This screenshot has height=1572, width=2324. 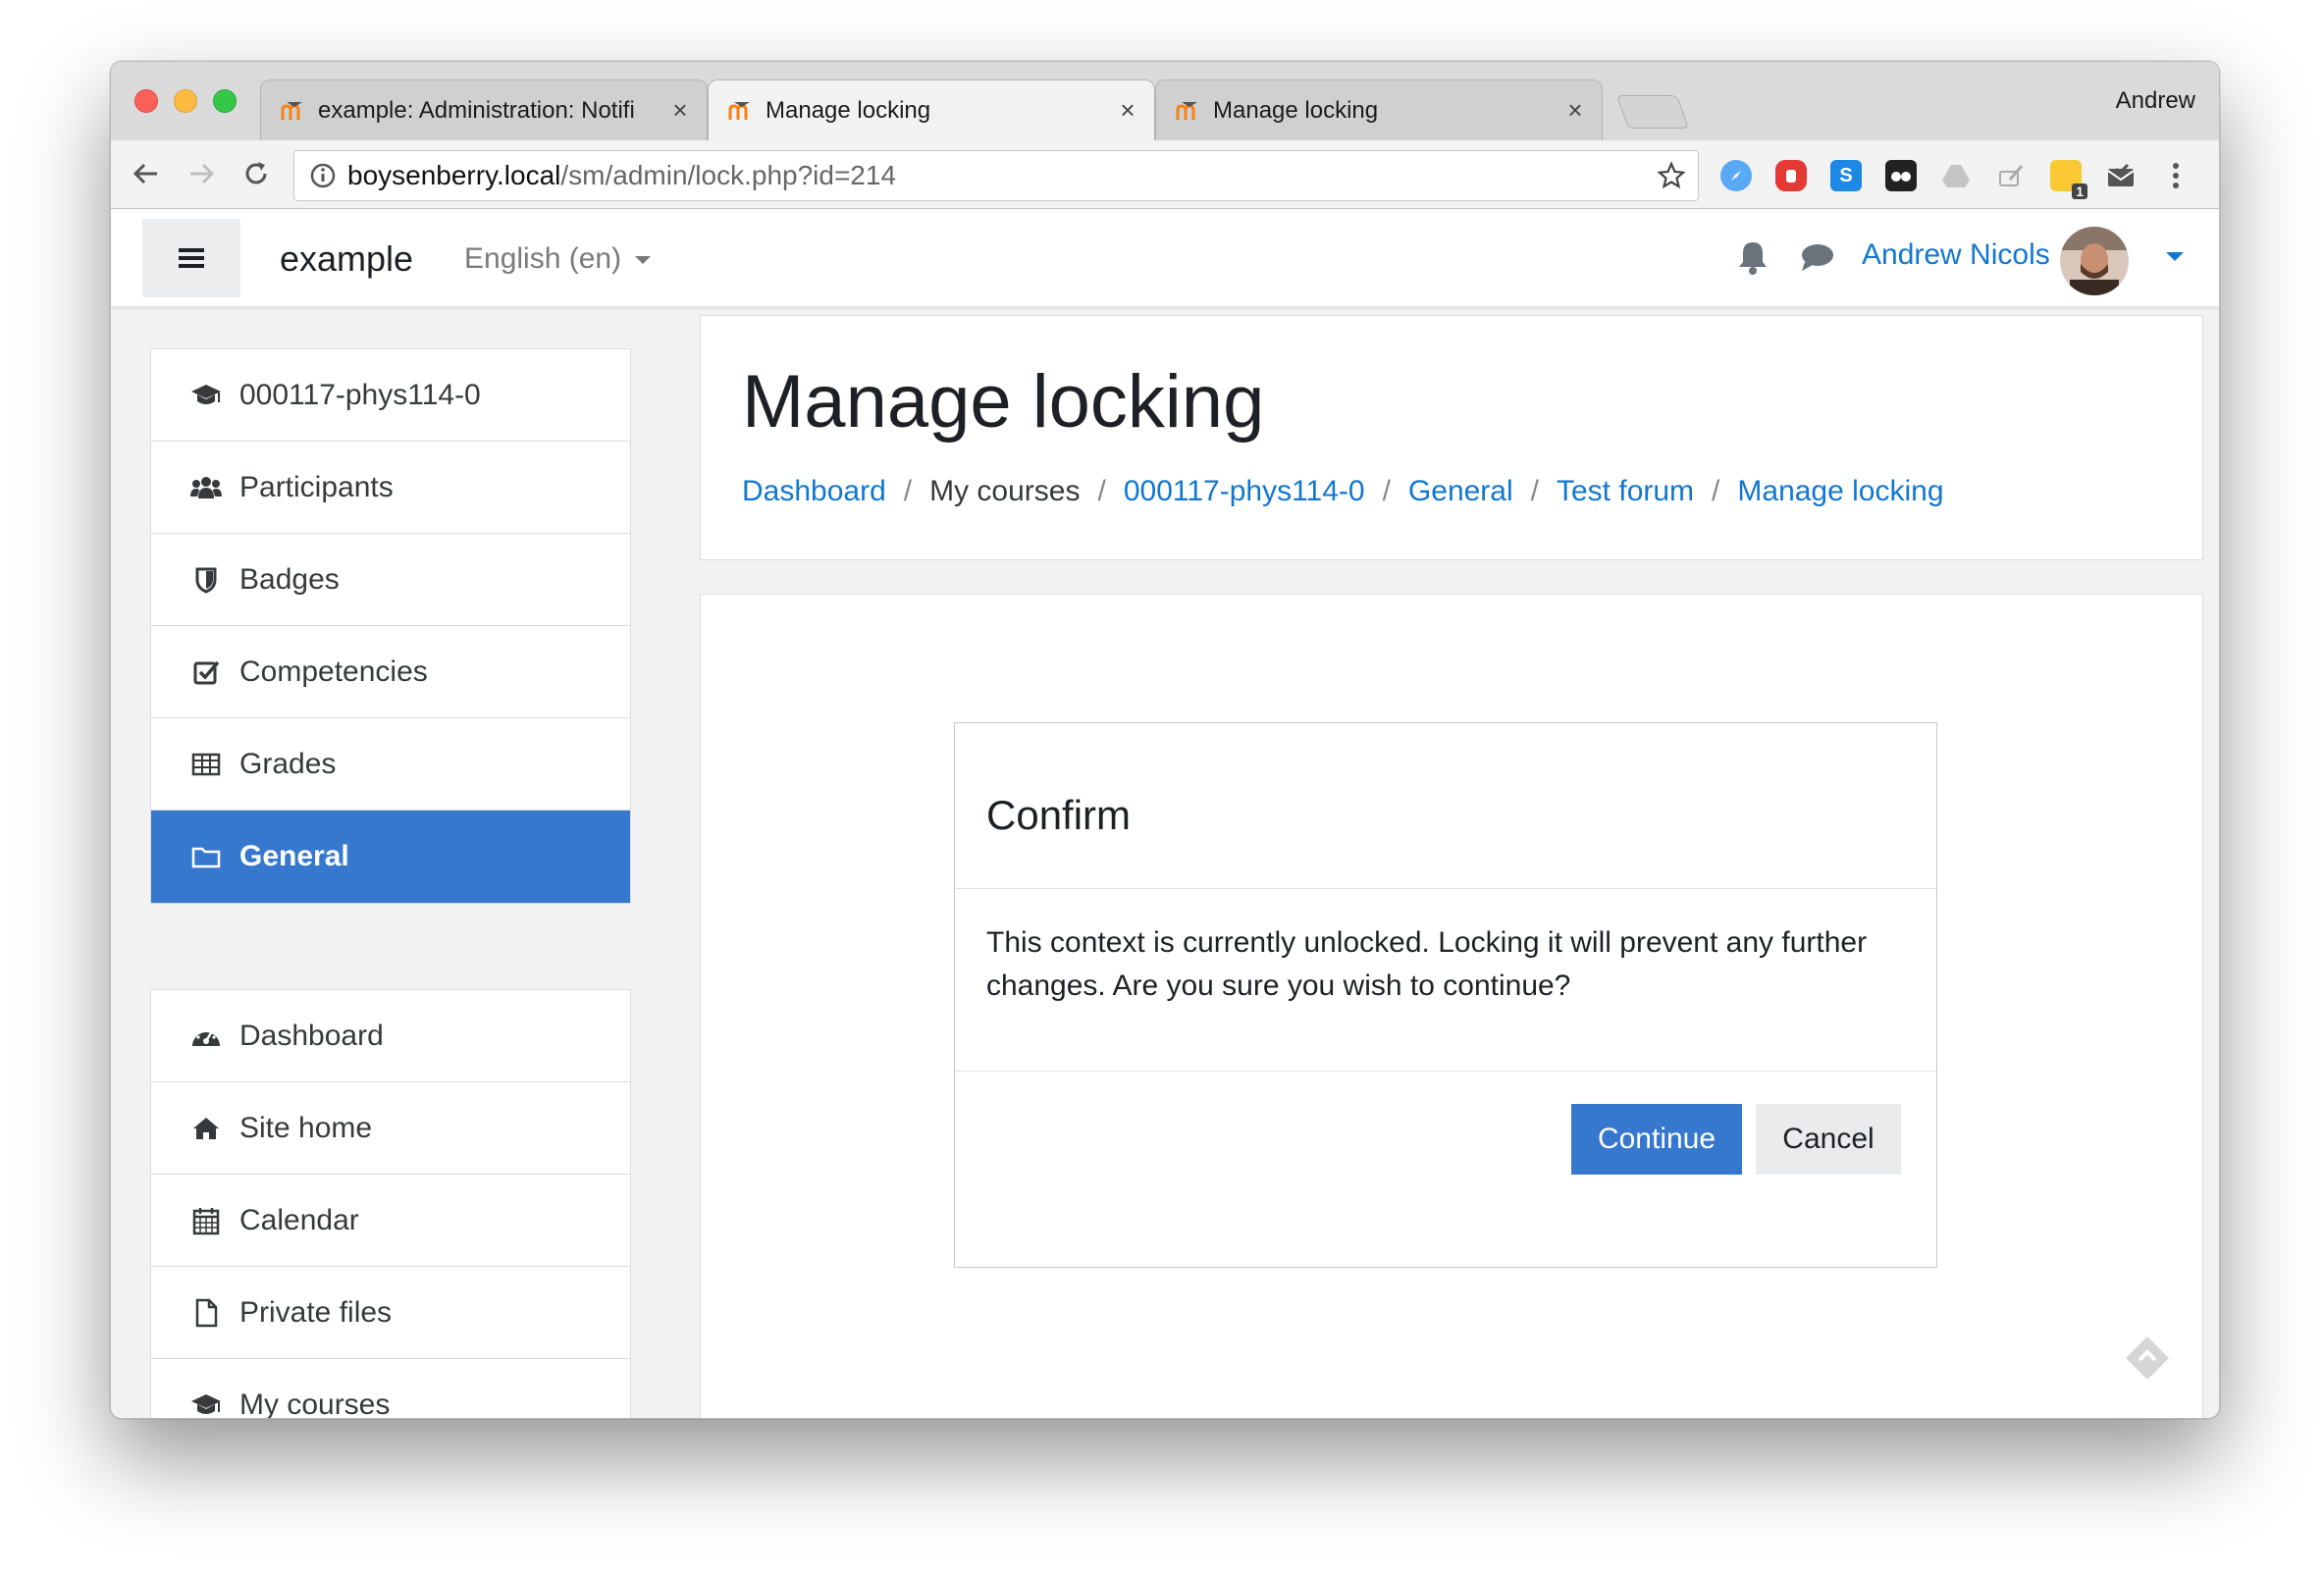 What do you see at coordinates (323, 175) in the screenshot?
I see `info-icon` at bounding box center [323, 175].